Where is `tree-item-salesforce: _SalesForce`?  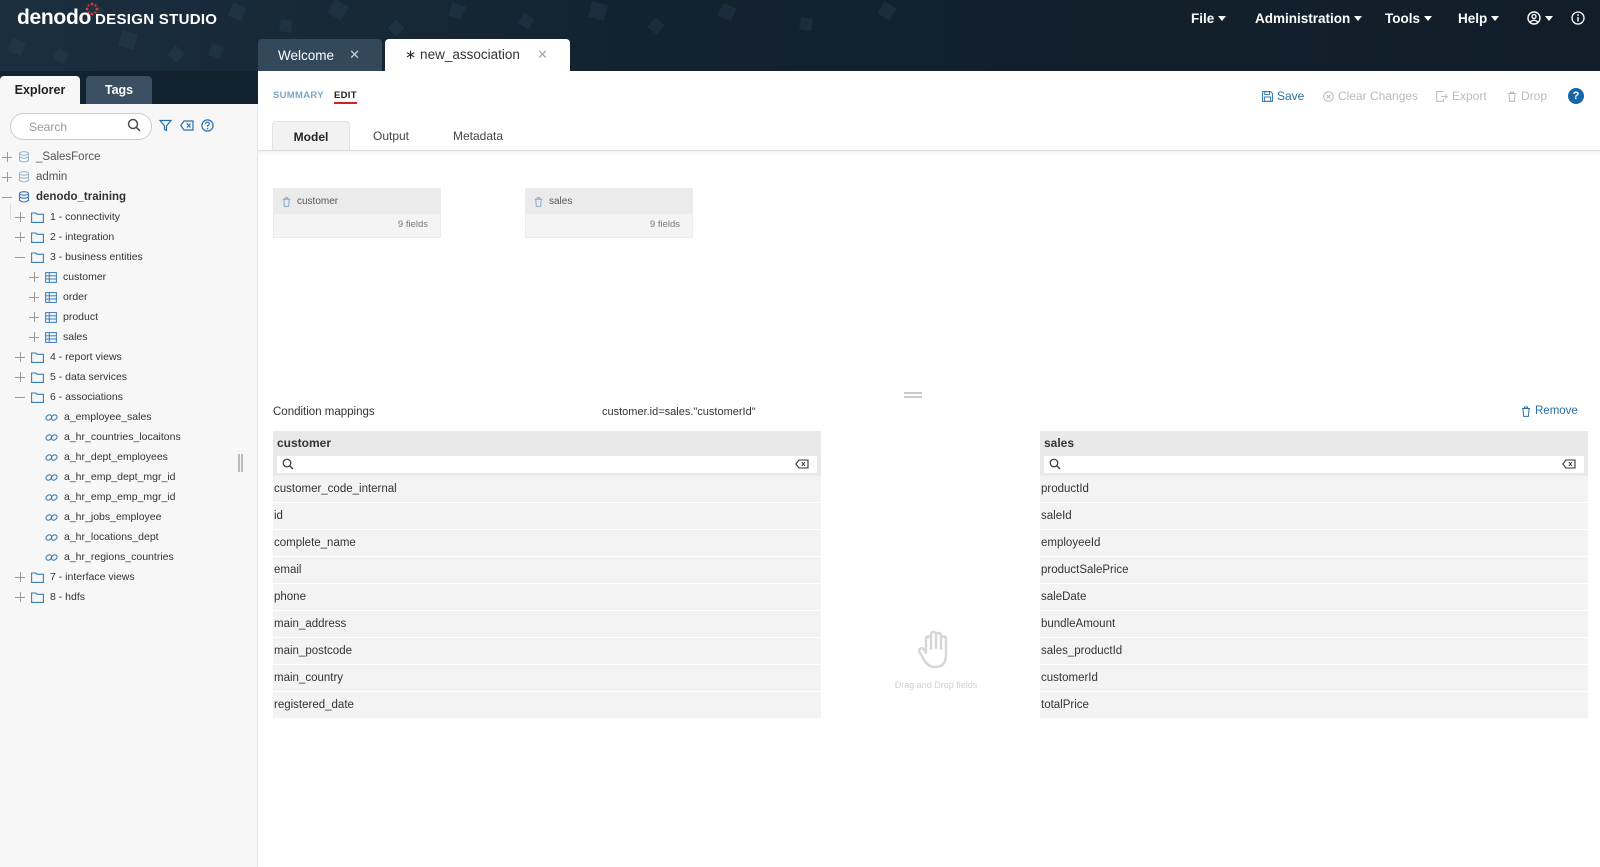 tree-item-salesforce: _SalesForce is located at coordinates (51, 157).